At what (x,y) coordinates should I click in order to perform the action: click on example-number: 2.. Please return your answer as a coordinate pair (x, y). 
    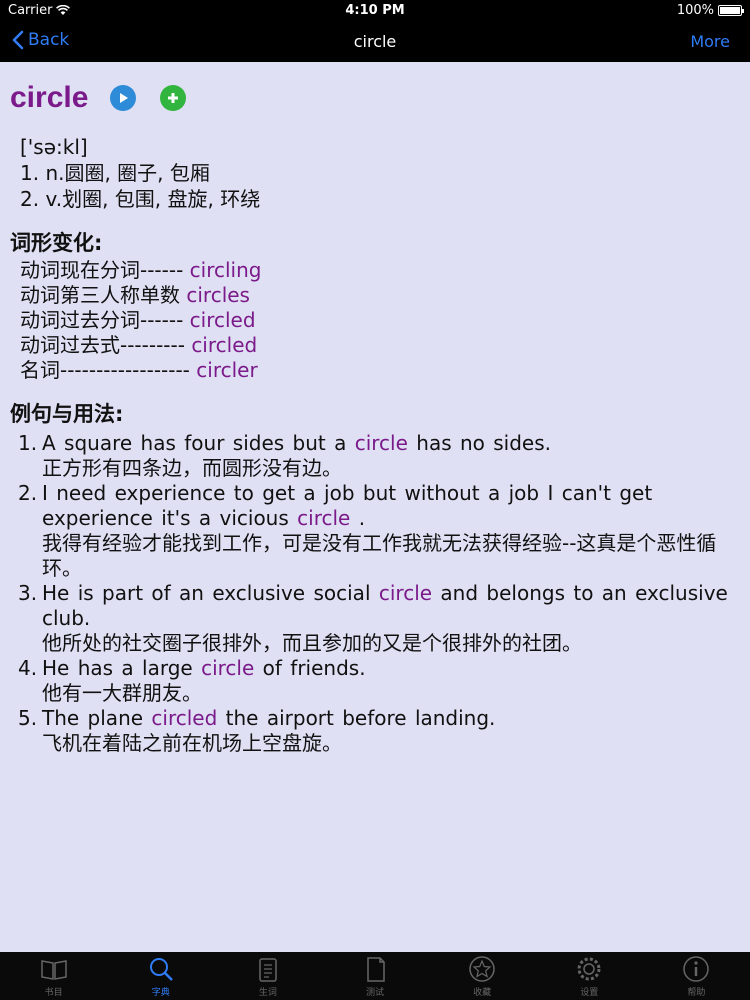
    Looking at the image, I should click on (28, 493).